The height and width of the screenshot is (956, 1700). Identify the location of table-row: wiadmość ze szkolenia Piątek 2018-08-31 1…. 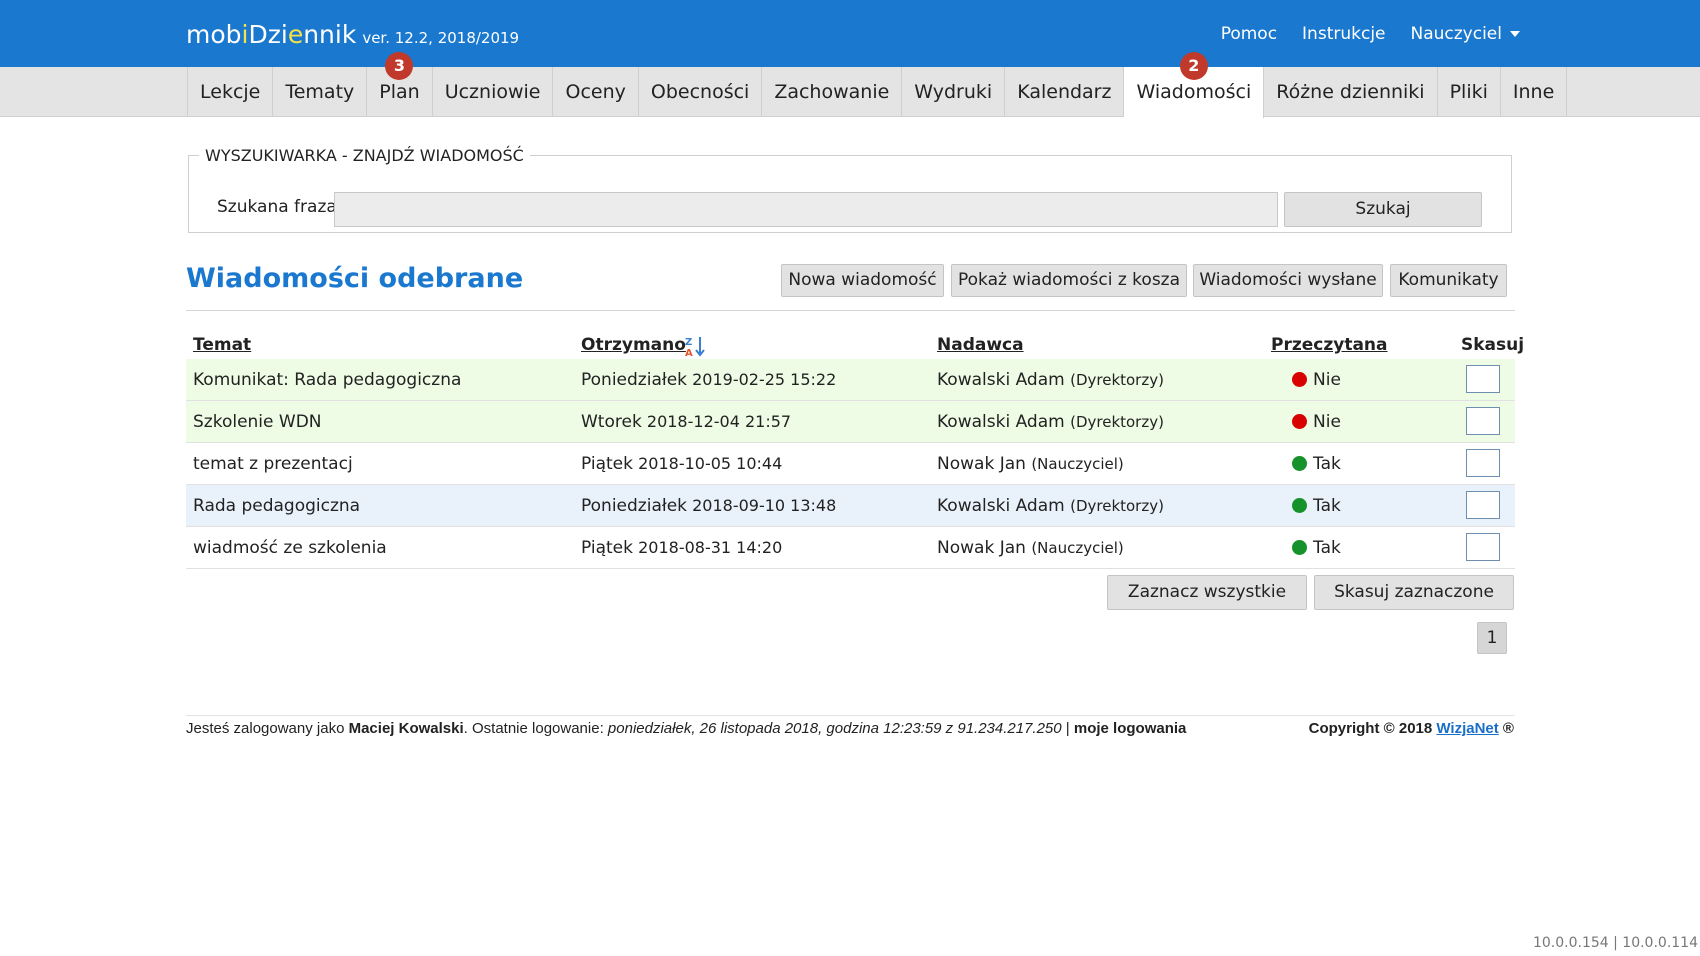
(850, 548).